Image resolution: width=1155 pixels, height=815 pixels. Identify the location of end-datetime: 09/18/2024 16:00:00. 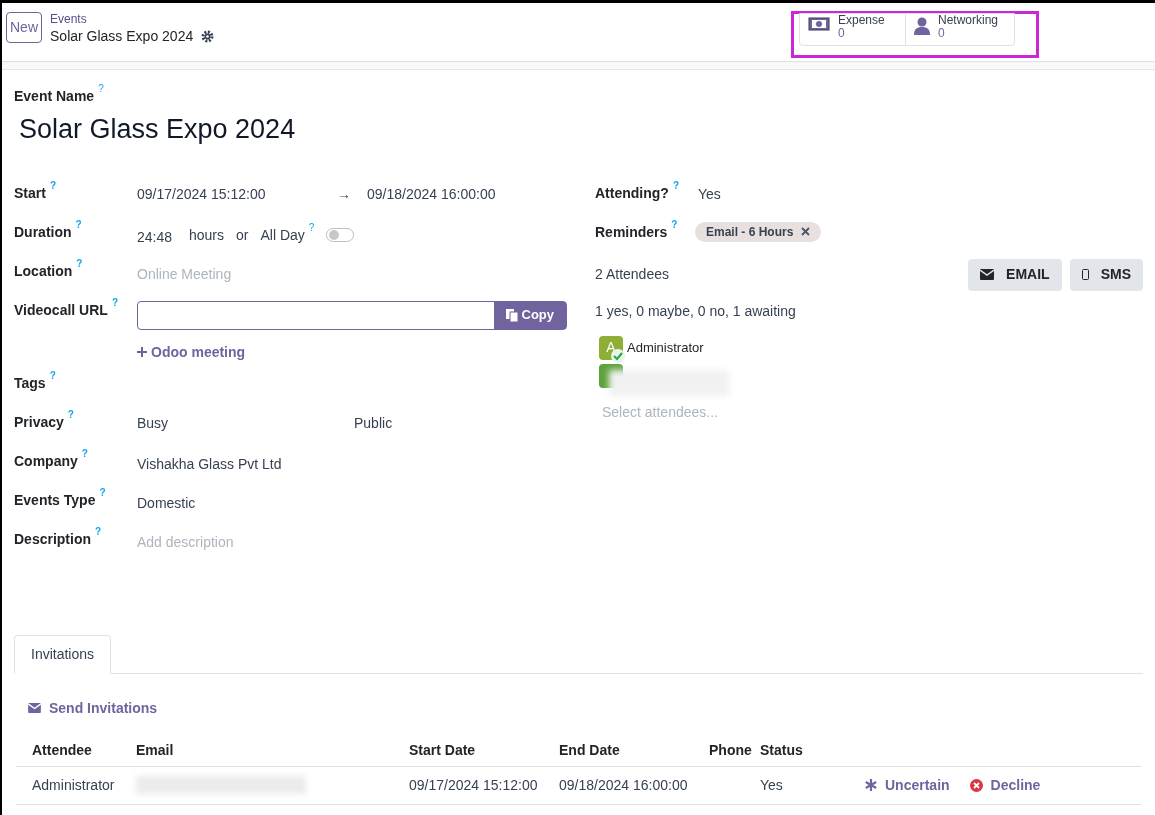
(431, 194).